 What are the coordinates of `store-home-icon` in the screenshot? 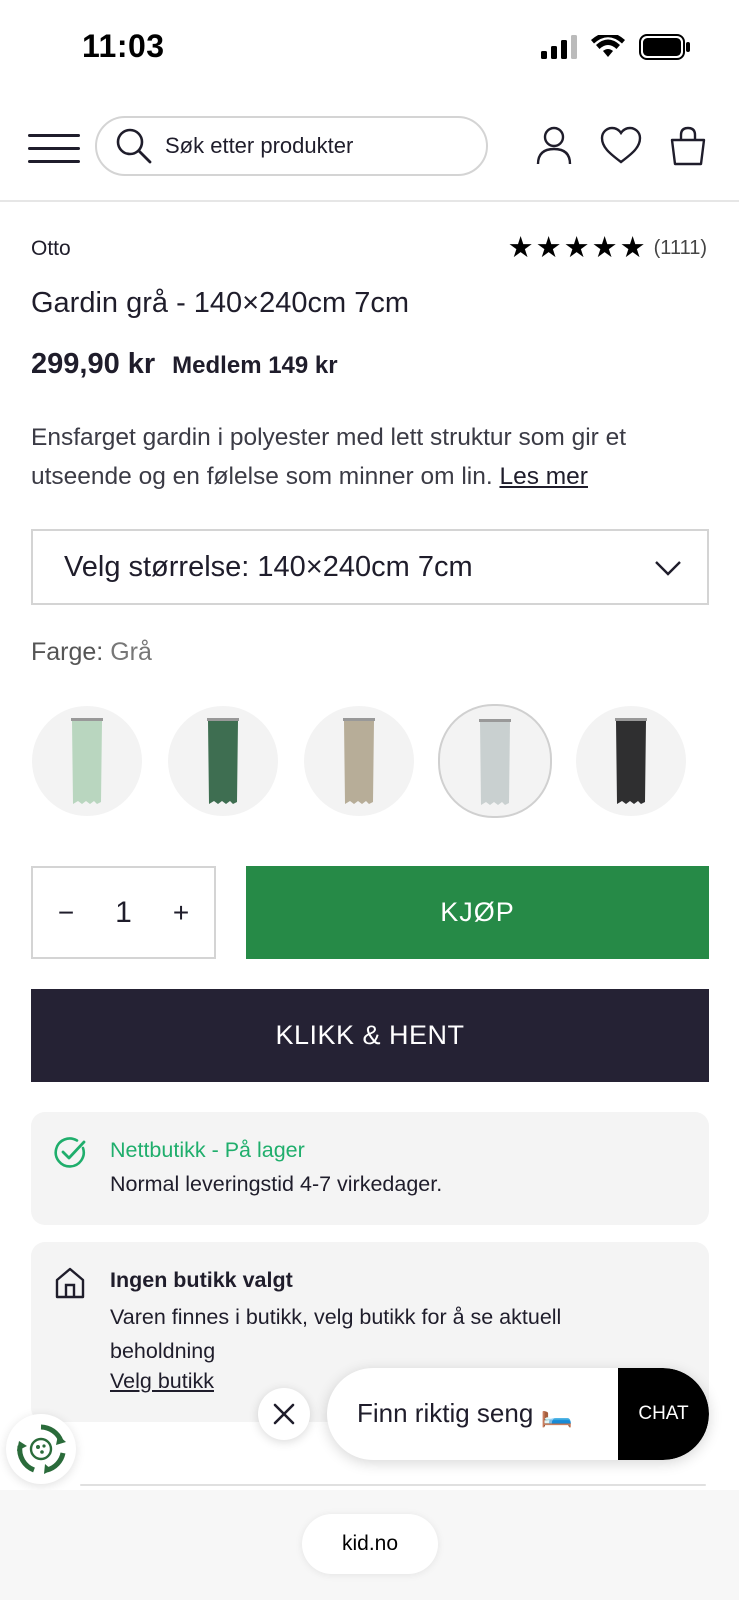 It's located at (70, 1283).